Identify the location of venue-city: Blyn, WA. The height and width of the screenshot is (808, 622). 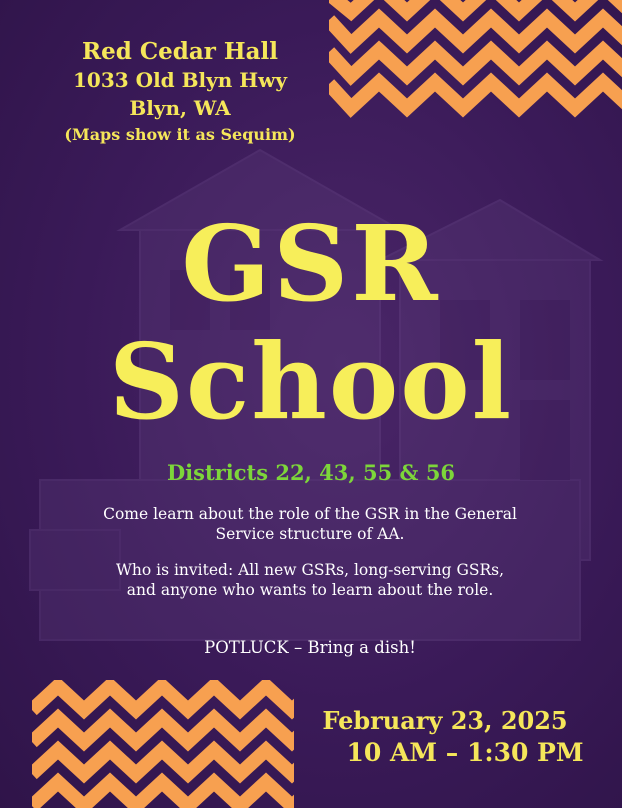
(180, 107).